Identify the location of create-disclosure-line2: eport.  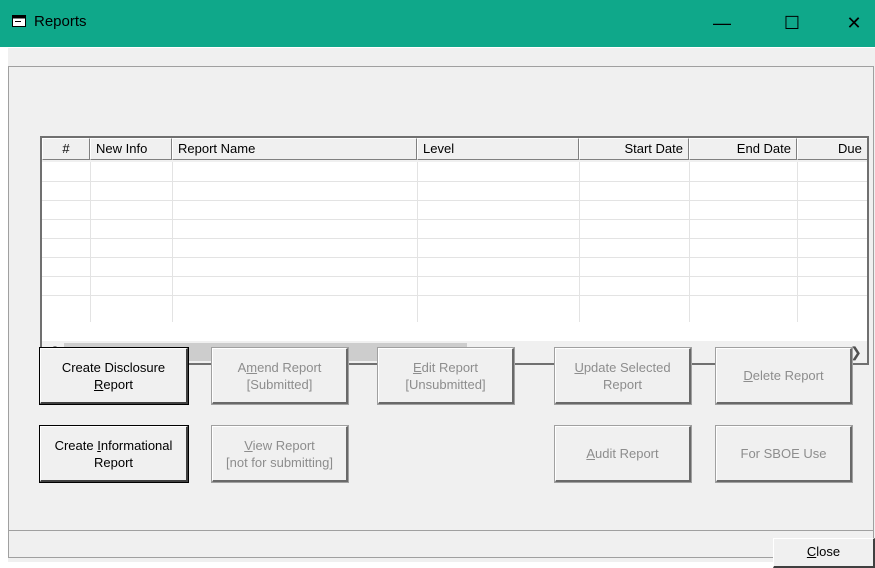
(118, 384).